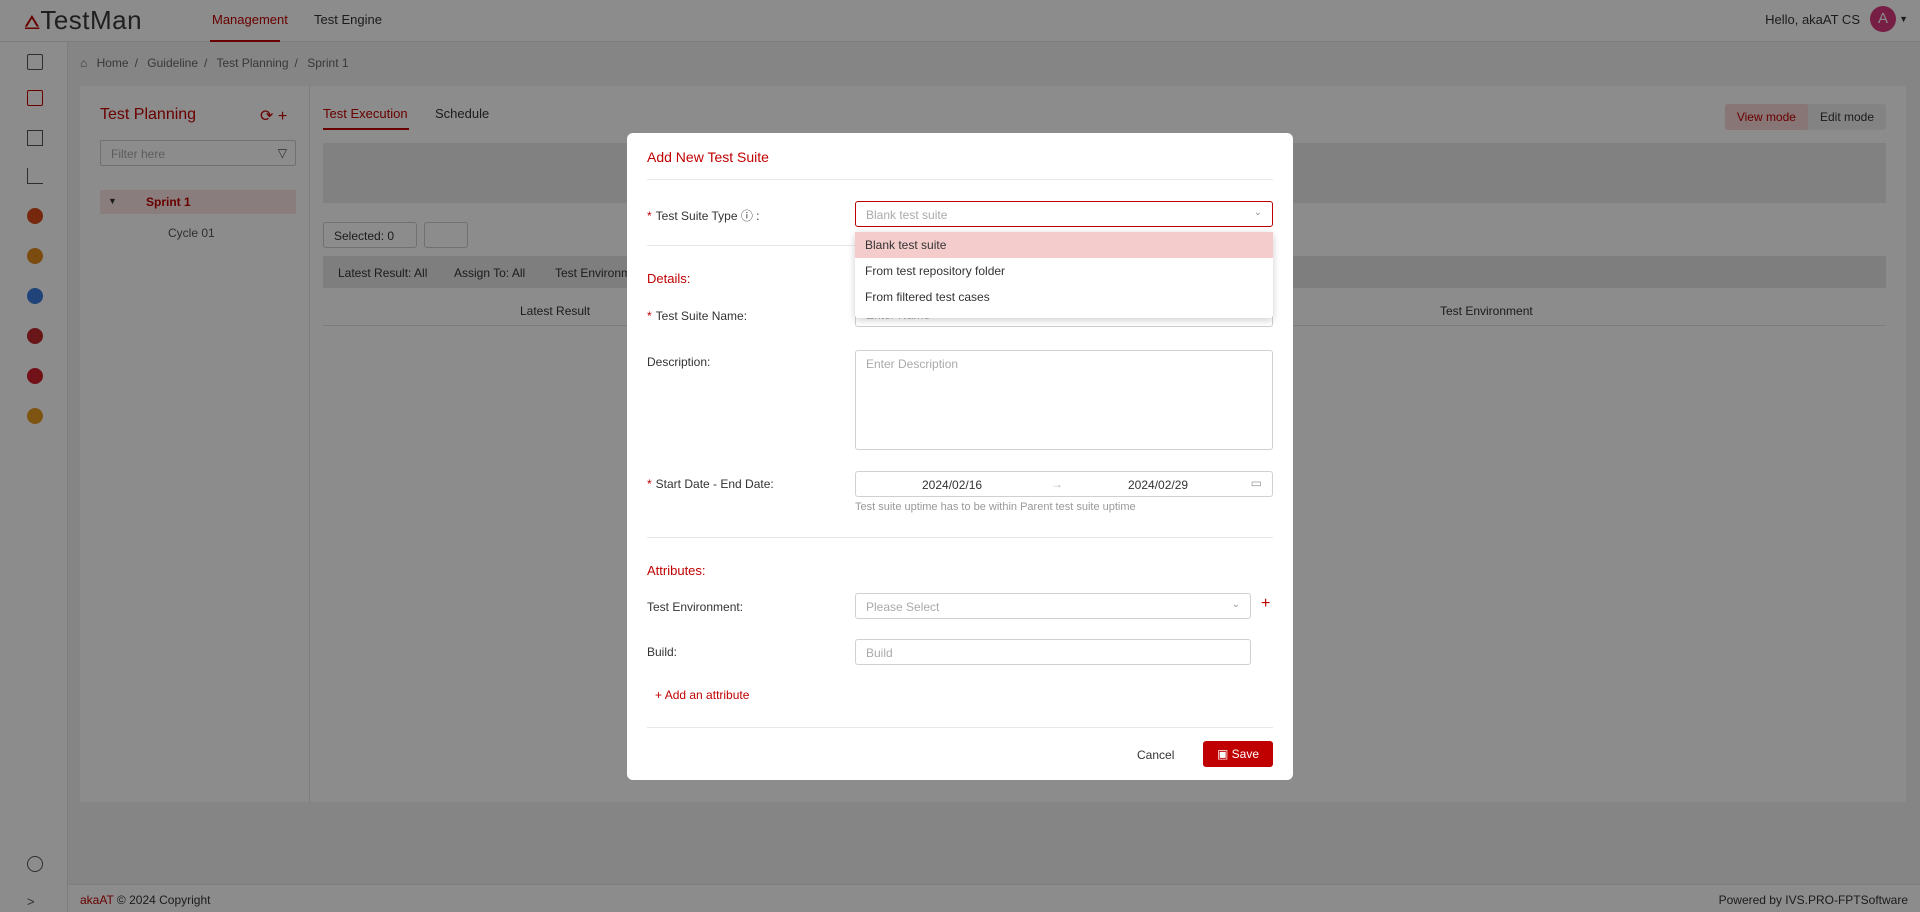 The image size is (1920, 912). What do you see at coordinates (1064, 245) in the screenshot?
I see `option-blank: Blank test suite` at bounding box center [1064, 245].